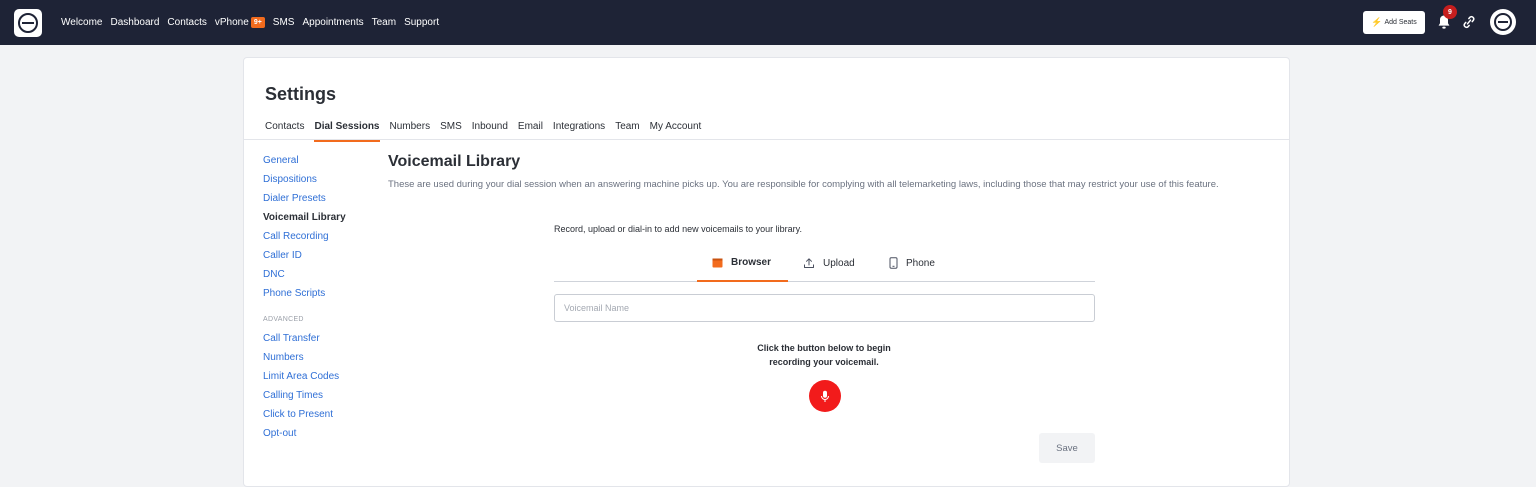 Image resolution: width=1536 pixels, height=487 pixels. I want to click on sidebar-item-dispositions: Dispositions, so click(304, 183).